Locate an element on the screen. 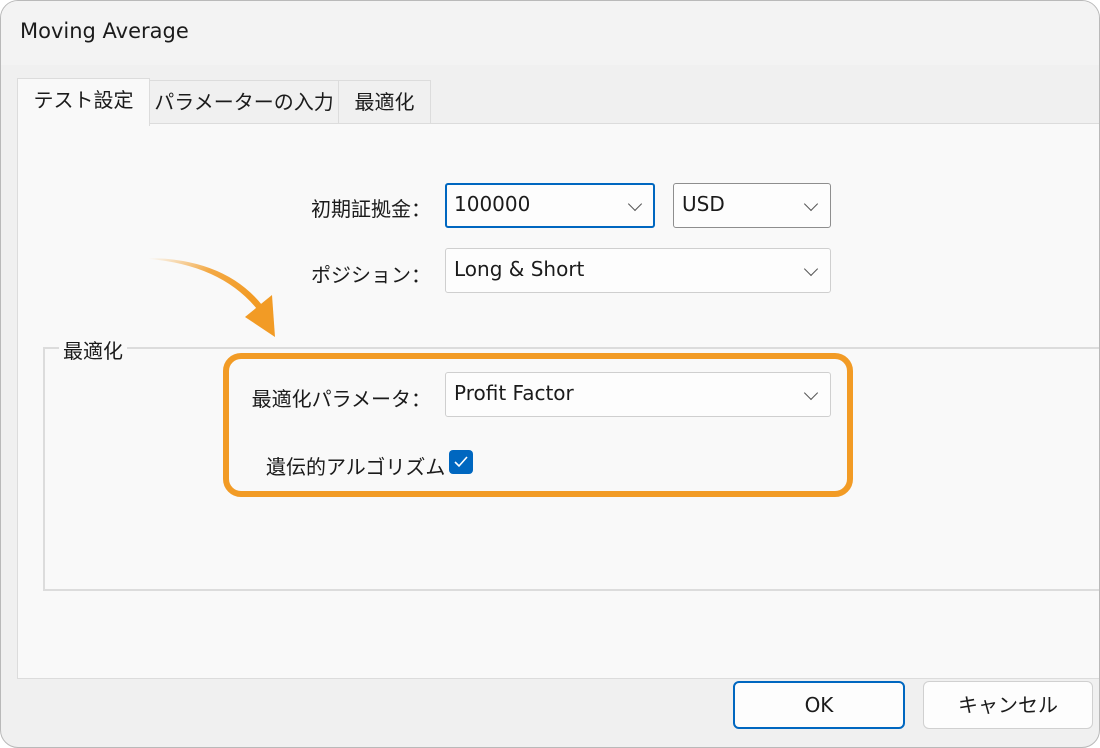 This screenshot has height=748, width=1100. tab-optimization: 最適化 is located at coordinates (384, 101).